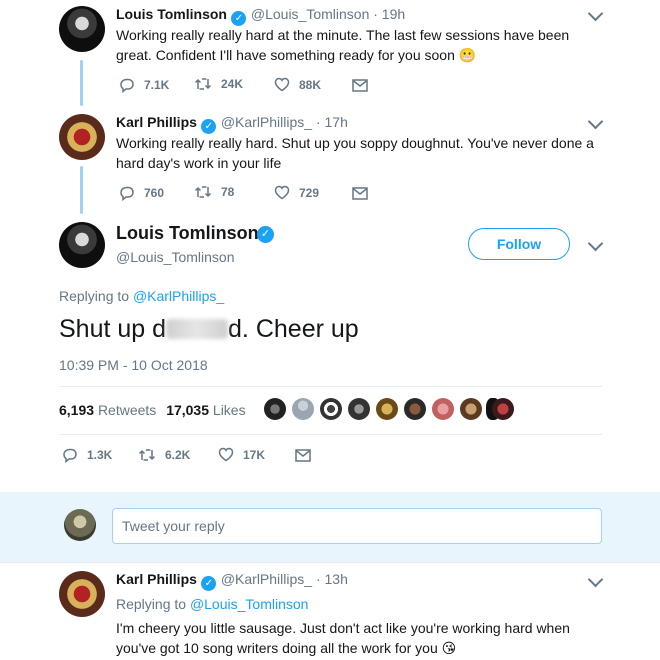 The width and height of the screenshot is (660, 660). What do you see at coordinates (519, 244) in the screenshot?
I see `follow-button: Follow` at bounding box center [519, 244].